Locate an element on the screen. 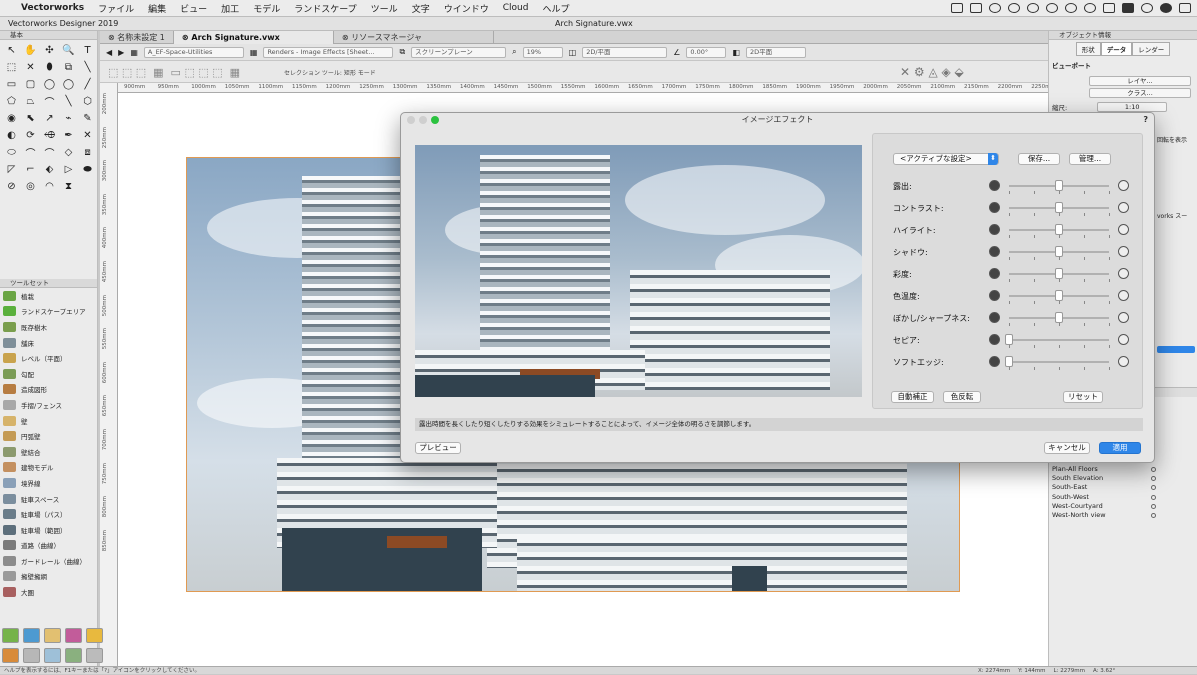  menu-model: モデル is located at coordinates (266, 8).